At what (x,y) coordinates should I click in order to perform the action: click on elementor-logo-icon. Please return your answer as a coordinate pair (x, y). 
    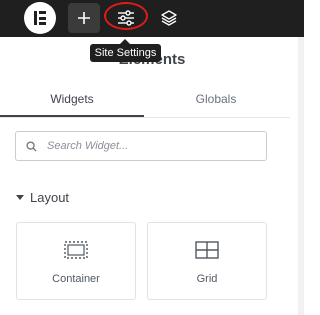
    Looking at the image, I should click on (40, 18).